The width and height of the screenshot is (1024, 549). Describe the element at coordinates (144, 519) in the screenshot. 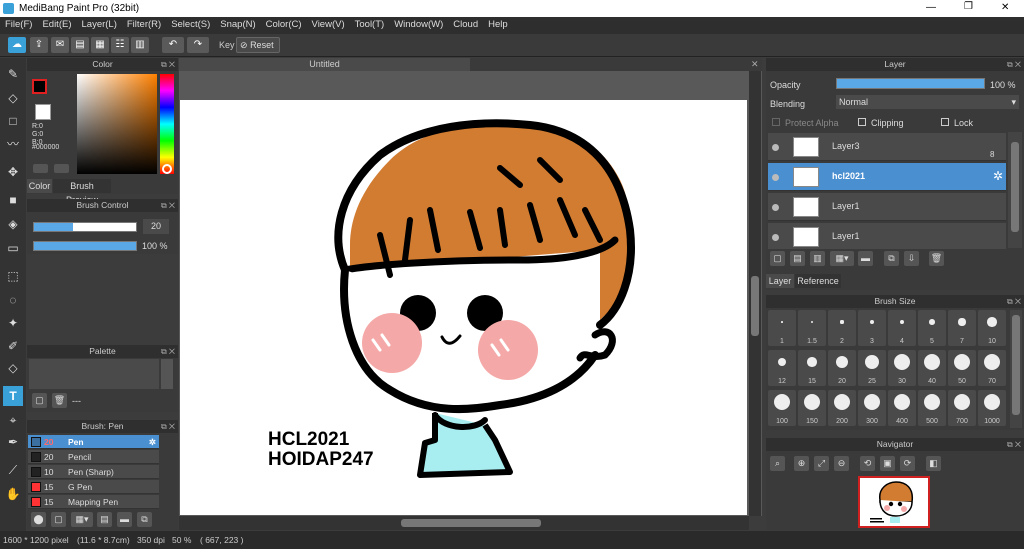

I see `brush-copy-icon: ⧉` at that location.